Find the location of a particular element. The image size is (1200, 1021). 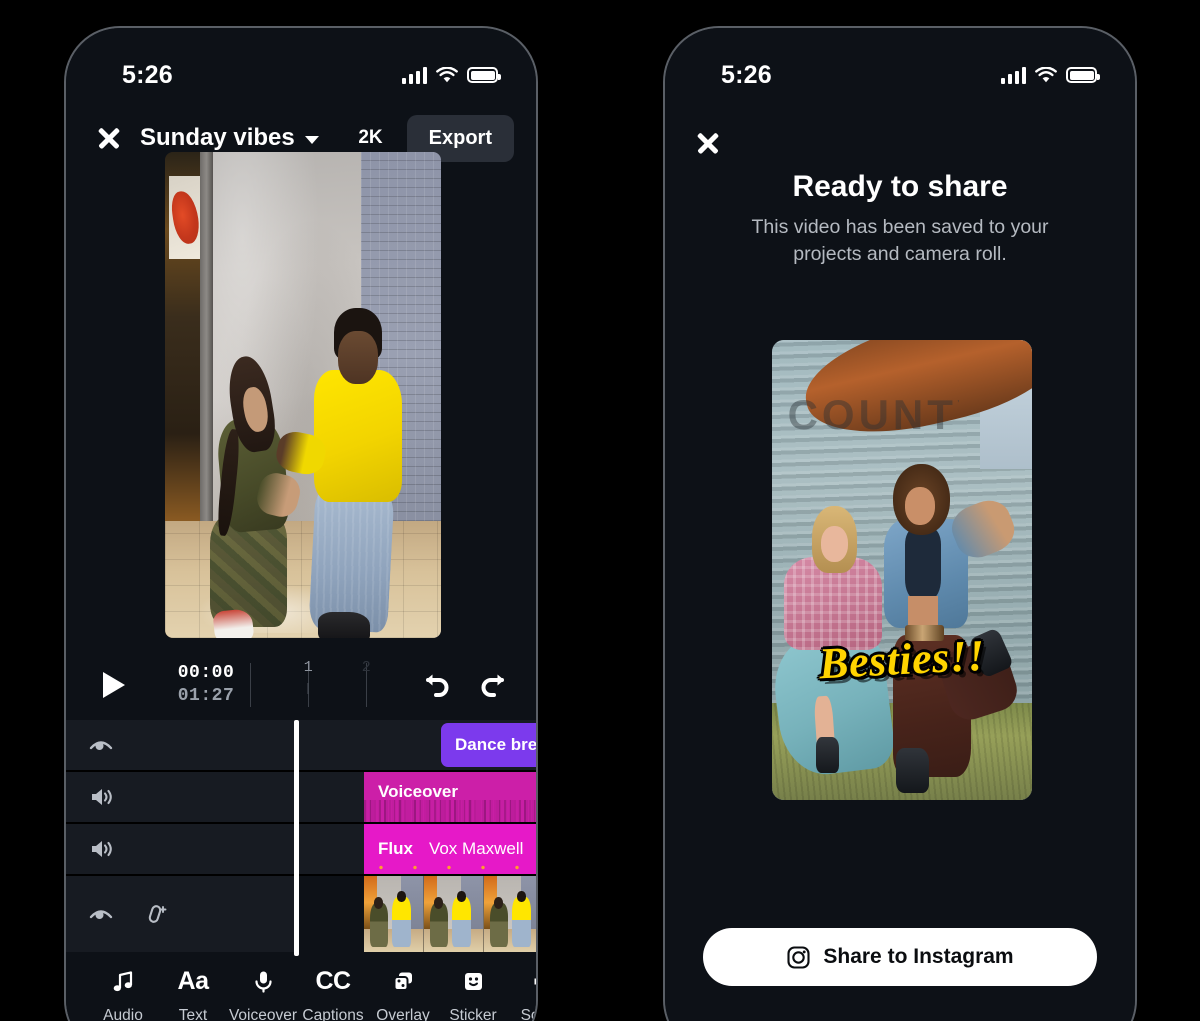

timeline-track-text: Dance break s is located at coordinates (301, 746).